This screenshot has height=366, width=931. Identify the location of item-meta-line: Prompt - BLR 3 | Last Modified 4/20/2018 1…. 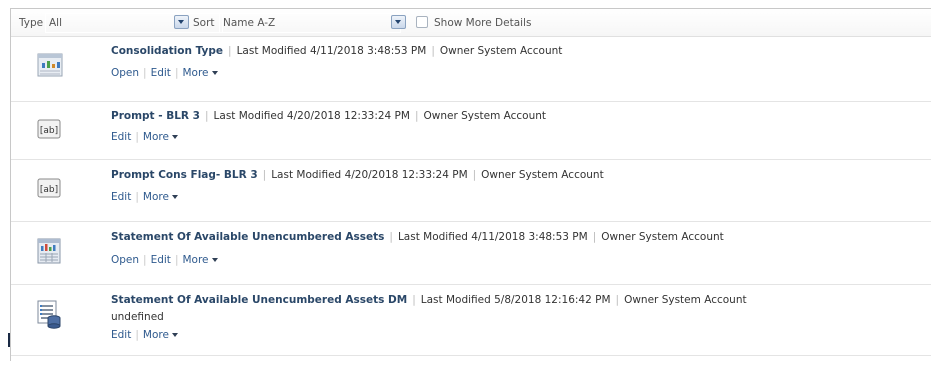
(329, 116).